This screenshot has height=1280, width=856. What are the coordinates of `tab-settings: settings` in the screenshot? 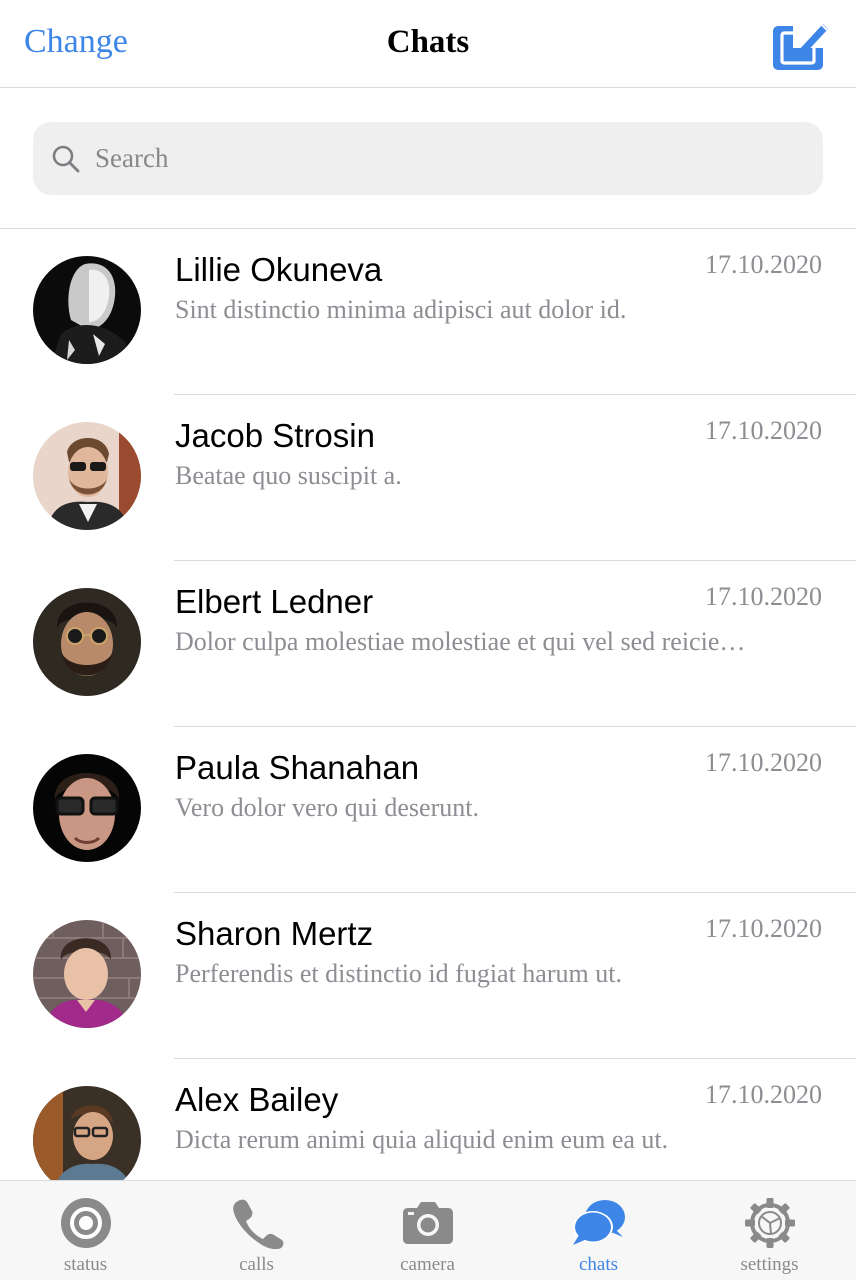 It's located at (769, 1230).